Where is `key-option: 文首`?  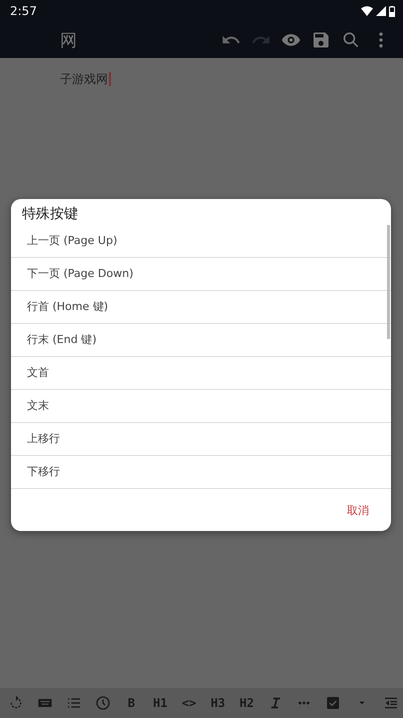 key-option: 文首 is located at coordinates (201, 373).